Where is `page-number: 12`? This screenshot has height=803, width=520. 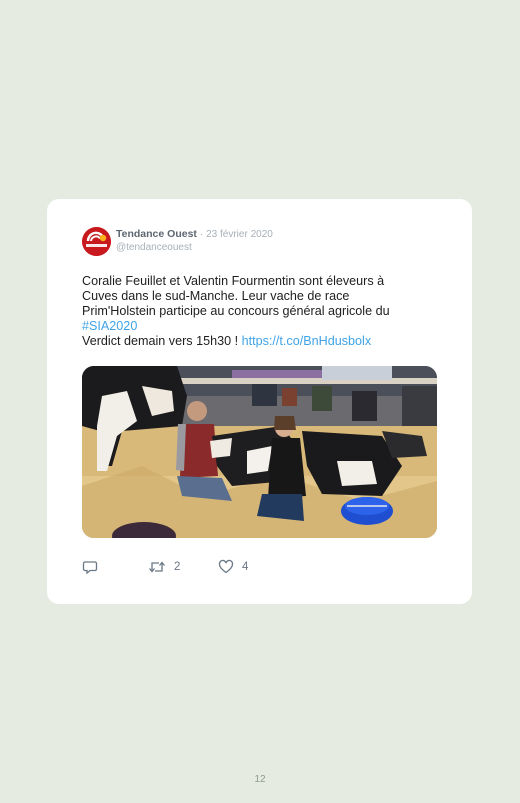 page-number: 12 is located at coordinates (260, 779).